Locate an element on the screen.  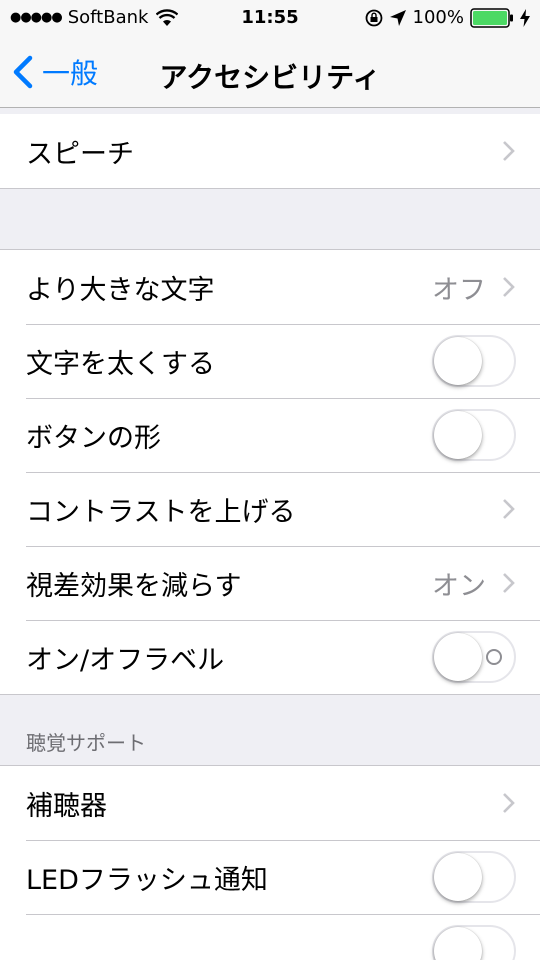
cell-on-off-labels: オン/オフラベル is located at coordinates (270, 657).